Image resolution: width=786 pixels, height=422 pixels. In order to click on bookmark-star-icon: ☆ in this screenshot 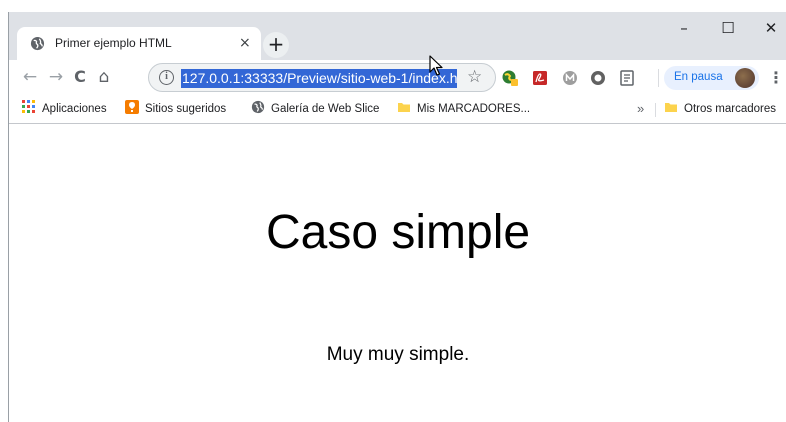, I will do `click(474, 77)`.